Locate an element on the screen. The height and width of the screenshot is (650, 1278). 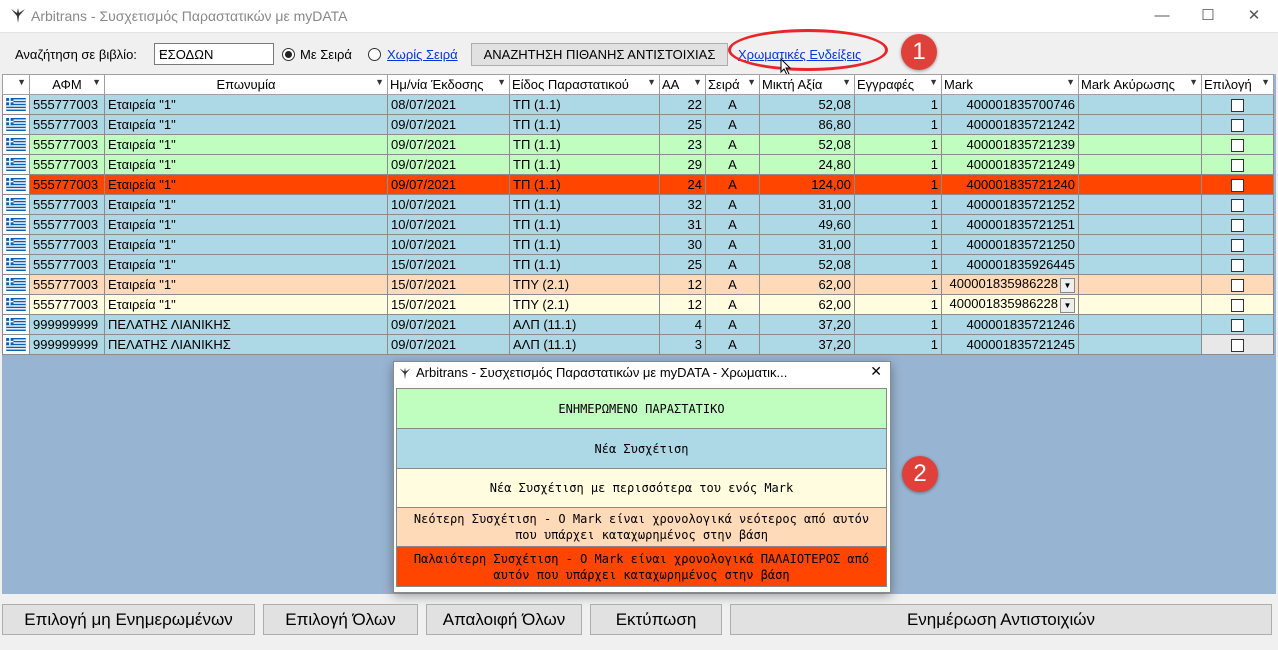
without-series-label: Χωρίς Σειρά is located at coordinates (422, 54).